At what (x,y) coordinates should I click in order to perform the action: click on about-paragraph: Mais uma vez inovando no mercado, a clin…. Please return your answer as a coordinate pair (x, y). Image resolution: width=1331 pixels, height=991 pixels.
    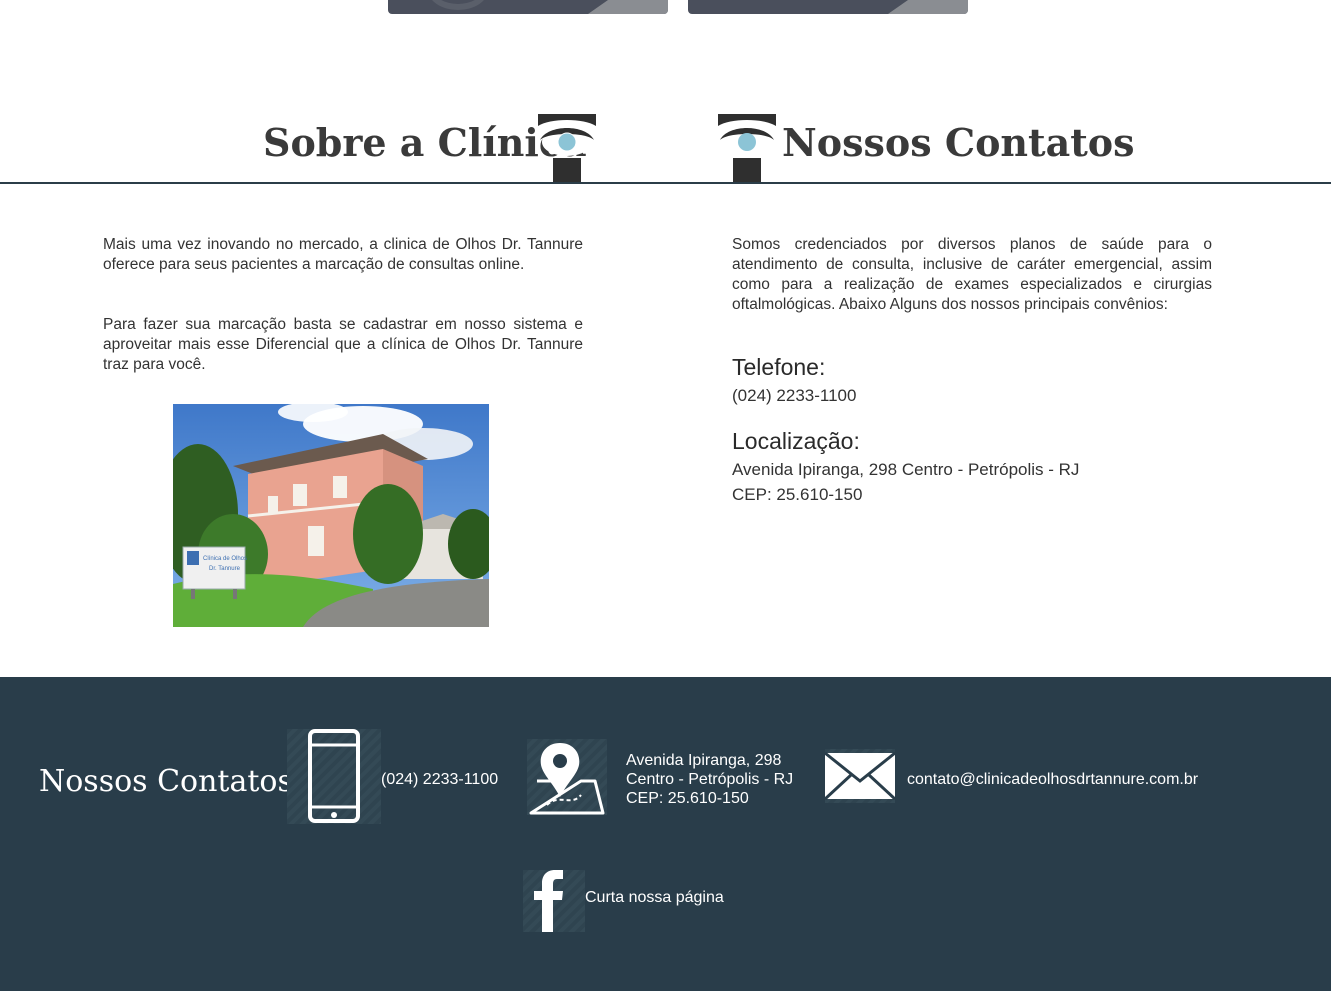
    Looking at the image, I should click on (343, 254).